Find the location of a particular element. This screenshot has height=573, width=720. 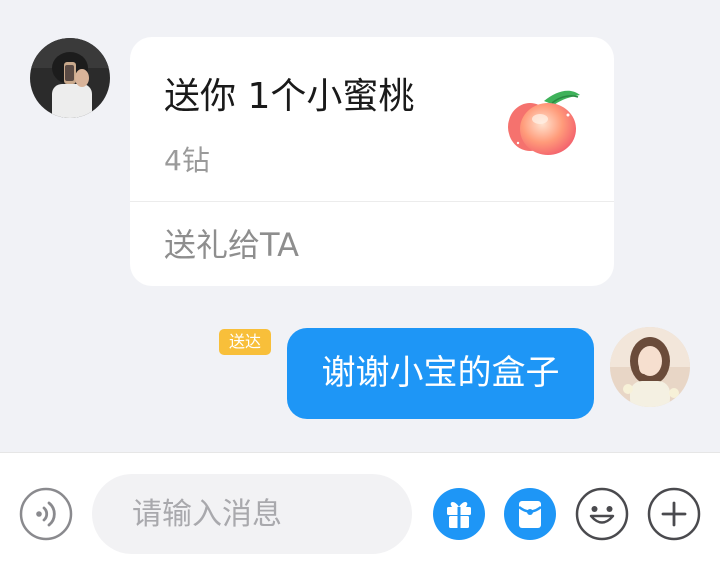

send-gift-back-link: 送礼给TA is located at coordinates (231, 245).